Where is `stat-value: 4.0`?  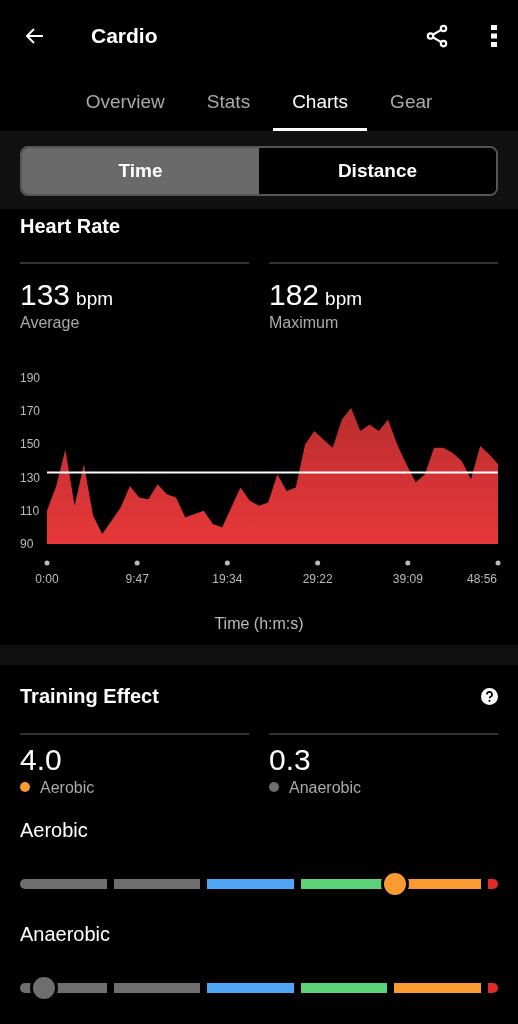 stat-value: 4.0 is located at coordinates (41, 760).